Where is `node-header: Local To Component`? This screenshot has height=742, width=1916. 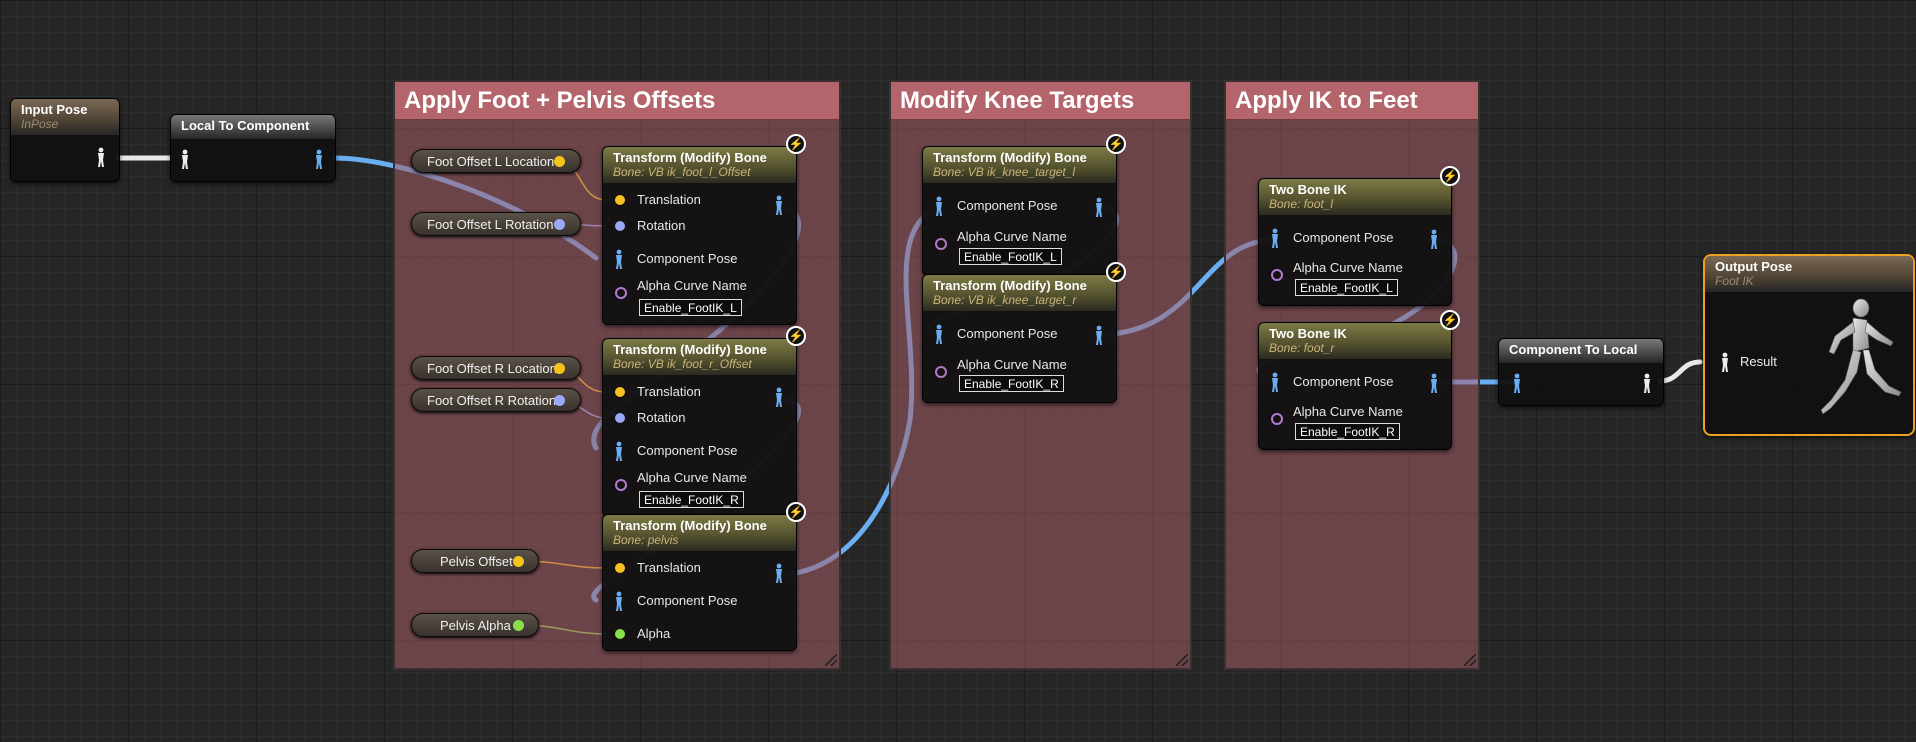 node-header: Local To Component is located at coordinates (253, 127).